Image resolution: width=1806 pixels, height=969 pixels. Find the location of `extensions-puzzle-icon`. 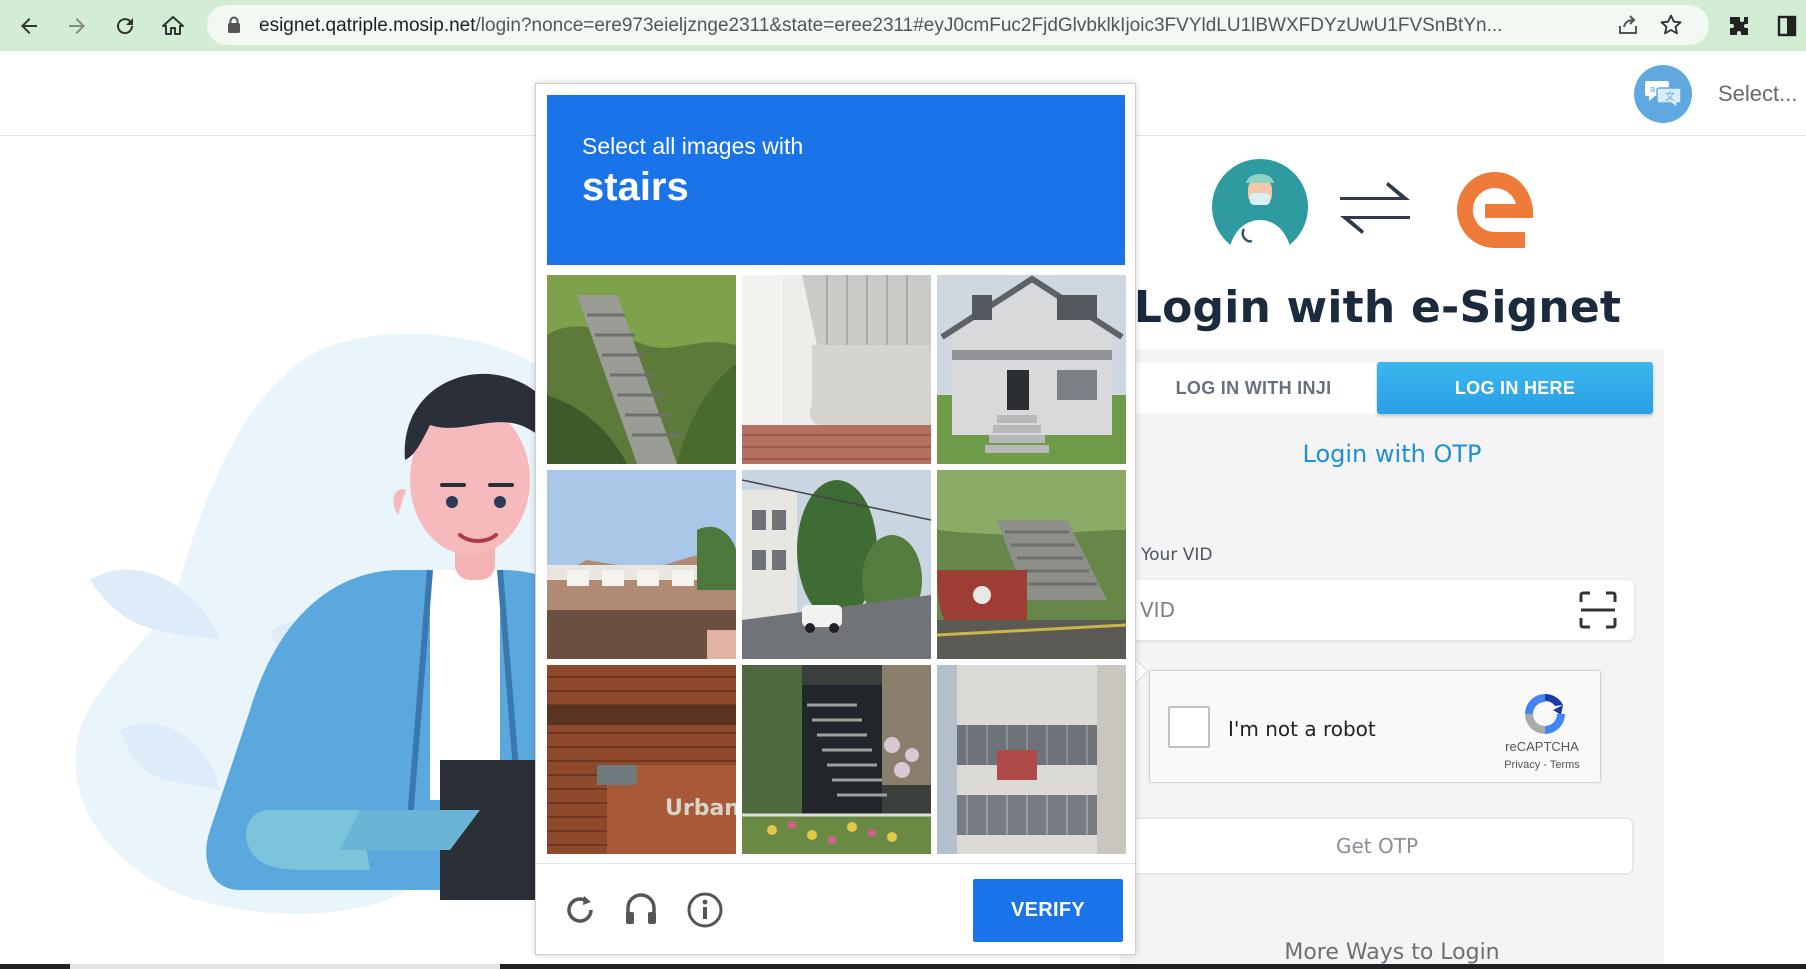

extensions-puzzle-icon is located at coordinates (1739, 26).